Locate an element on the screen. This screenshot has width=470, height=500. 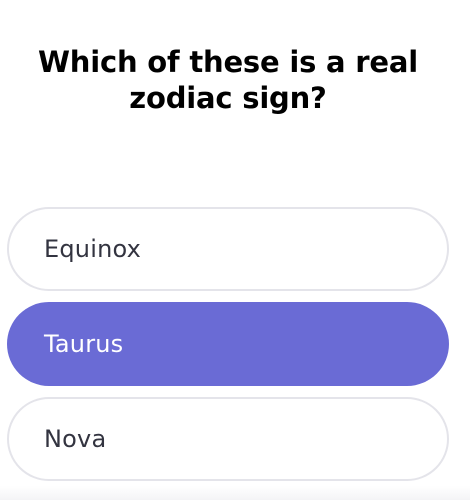
bottom-divider is located at coordinates (235, 493).